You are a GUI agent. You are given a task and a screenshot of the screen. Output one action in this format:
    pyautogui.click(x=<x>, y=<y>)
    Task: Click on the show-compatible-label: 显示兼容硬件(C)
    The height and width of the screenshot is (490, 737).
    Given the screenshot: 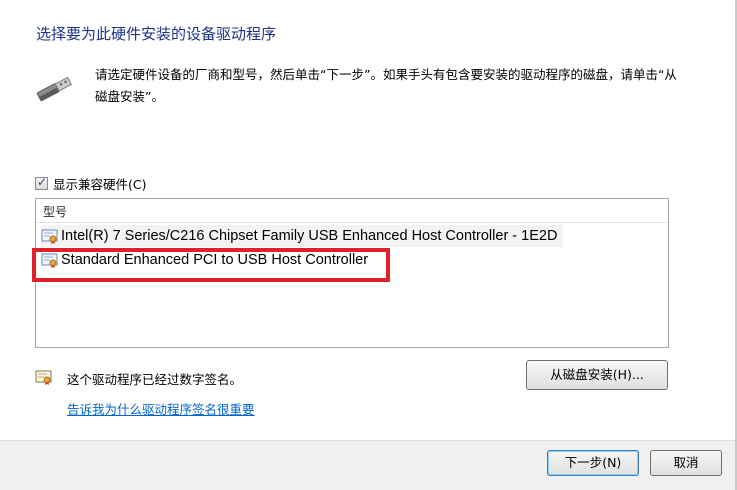 What is the action you would take?
    pyautogui.click(x=100, y=184)
    